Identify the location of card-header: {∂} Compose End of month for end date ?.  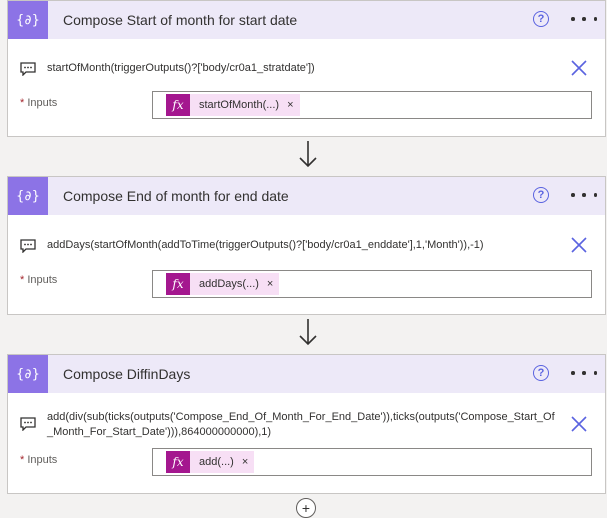
(306, 196).